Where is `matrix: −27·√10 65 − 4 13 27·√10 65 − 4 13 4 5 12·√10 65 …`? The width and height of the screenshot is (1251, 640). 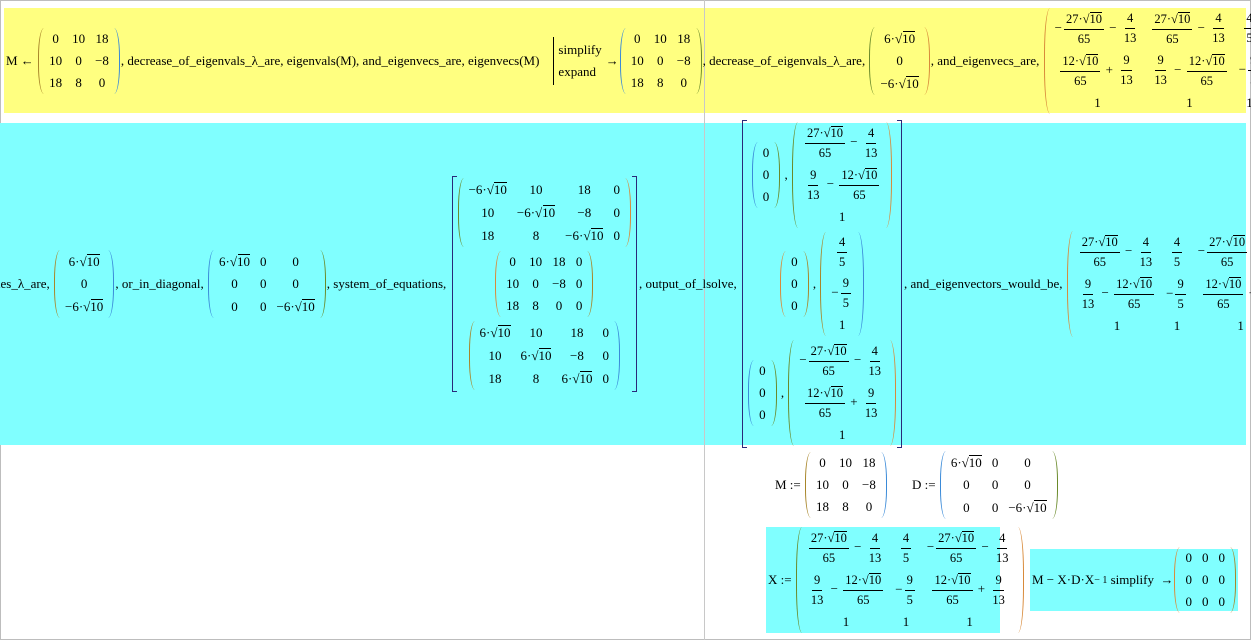
matrix: −27·√10 65 − 4 13 27·√10 65 − 4 13 4 5 12·√10 65 … is located at coordinates (1147, 60).